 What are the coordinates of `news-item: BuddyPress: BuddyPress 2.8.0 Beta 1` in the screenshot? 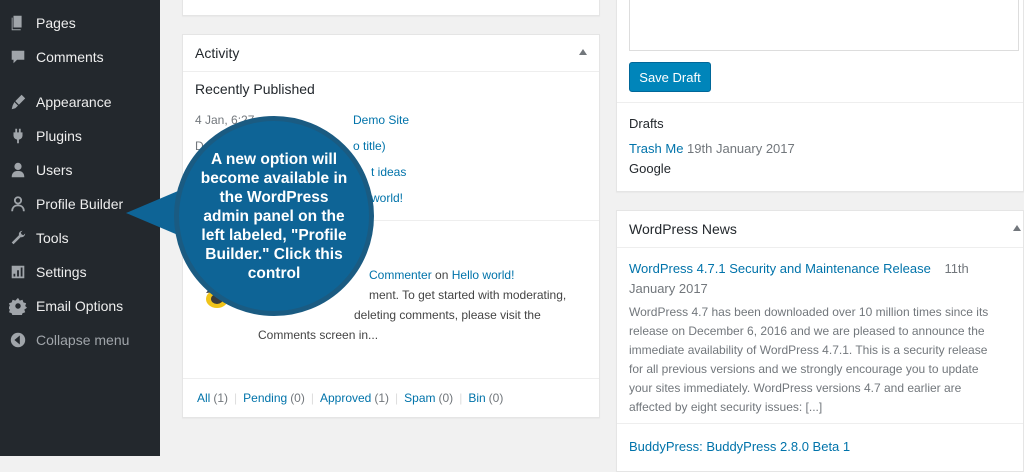 It's located at (739, 446).